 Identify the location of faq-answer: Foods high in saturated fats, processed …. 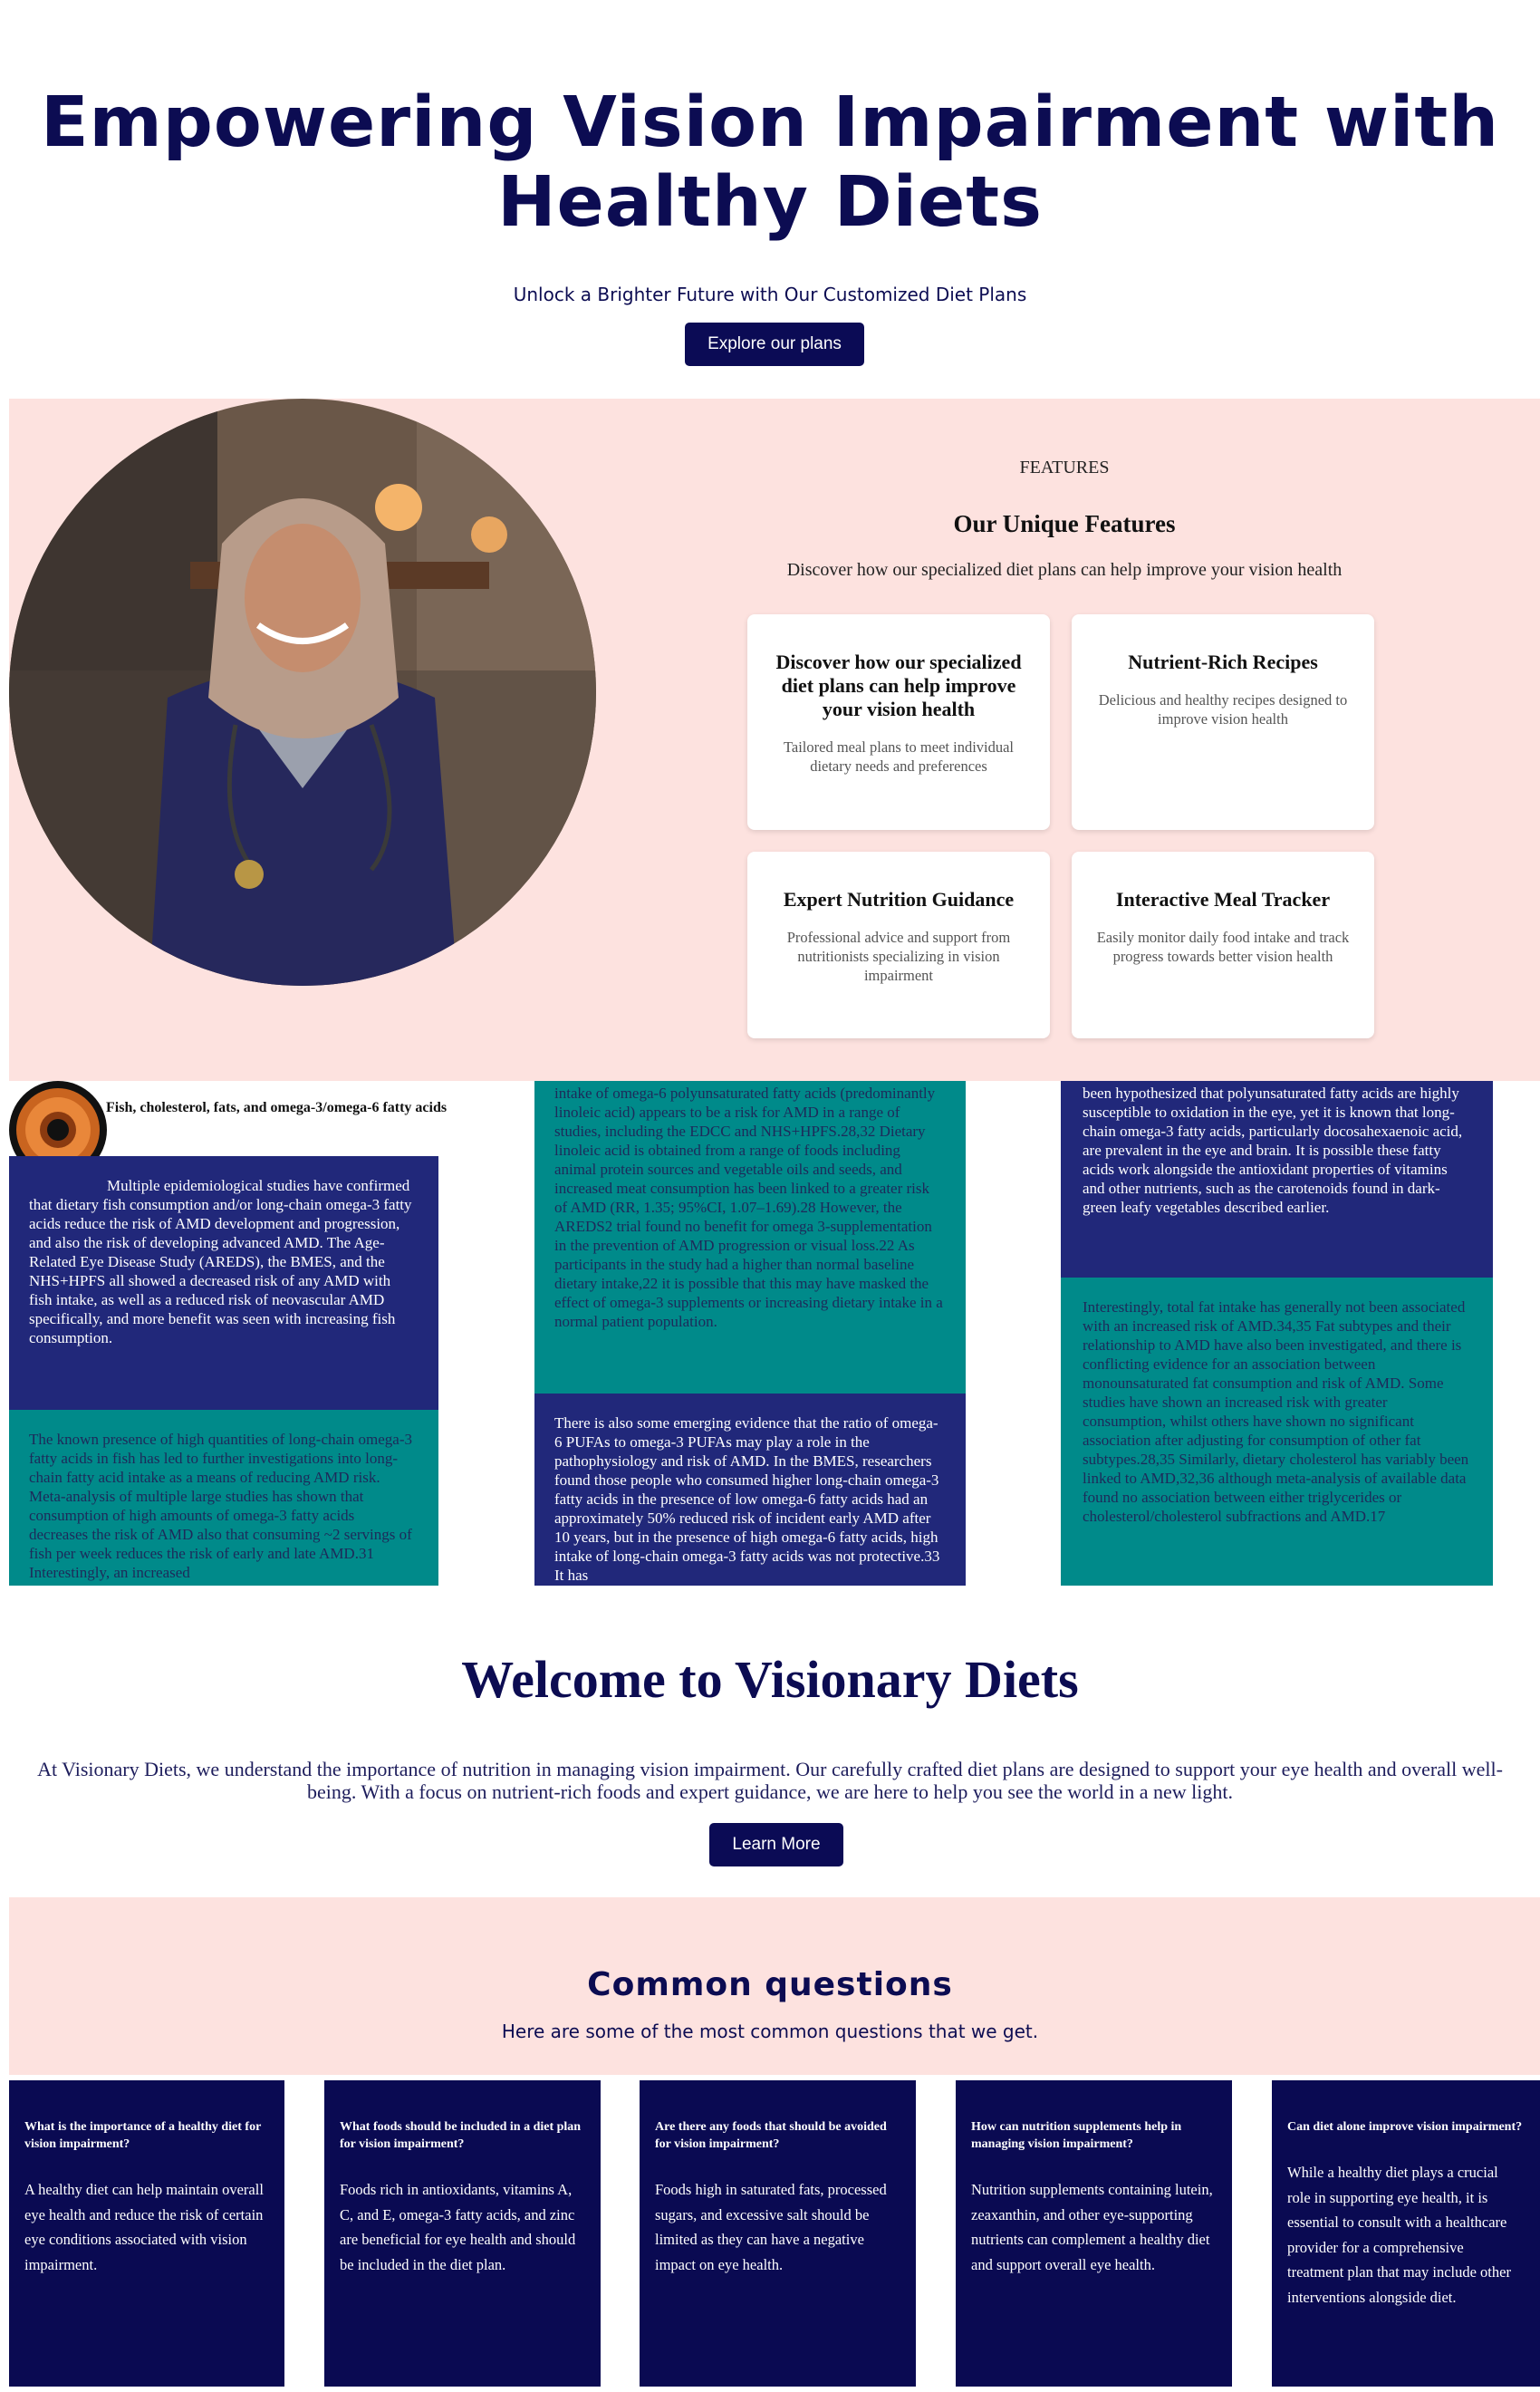
(771, 2227).